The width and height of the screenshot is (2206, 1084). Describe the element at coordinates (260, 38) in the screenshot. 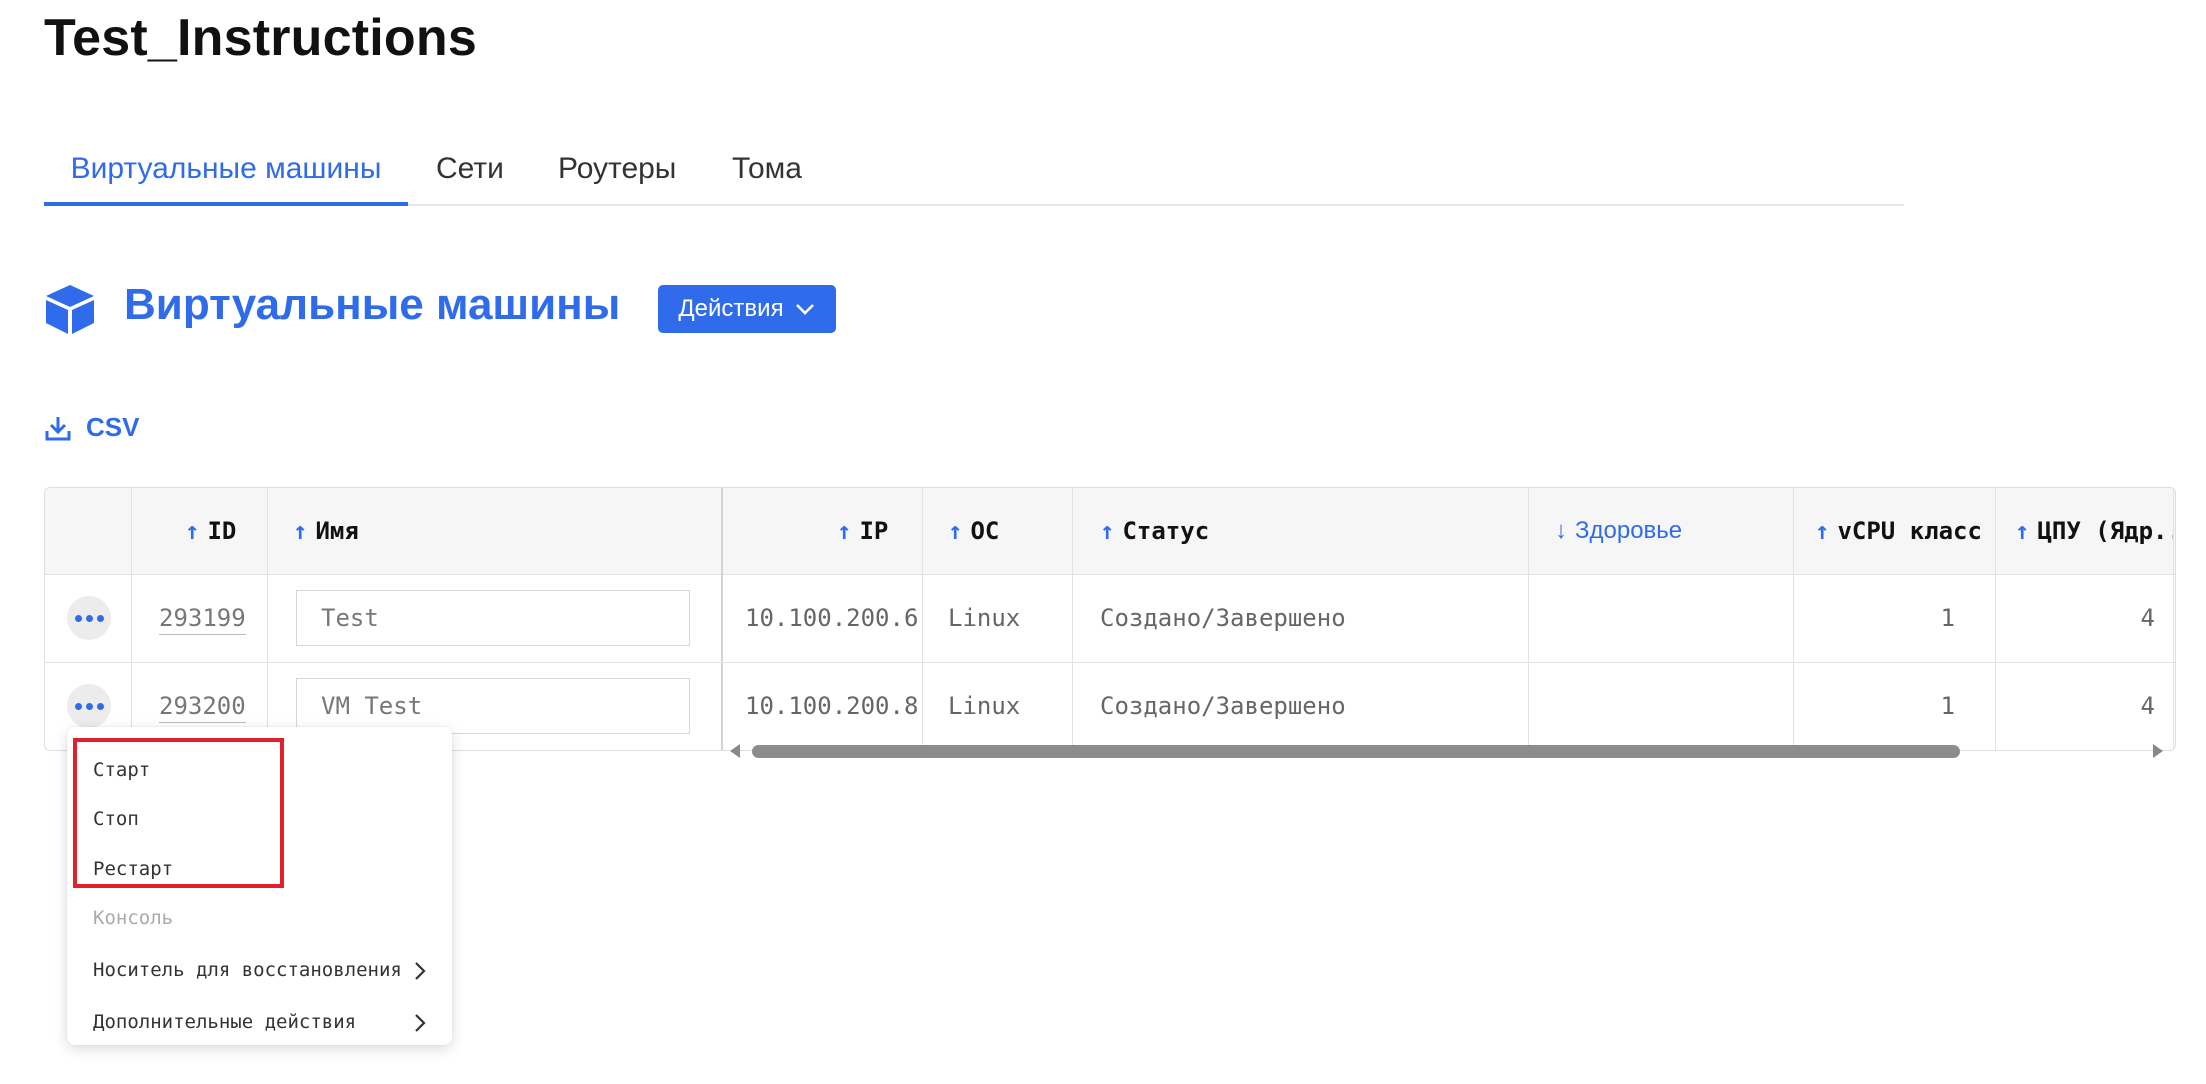

I see `page-title: Test_Instructions` at that location.